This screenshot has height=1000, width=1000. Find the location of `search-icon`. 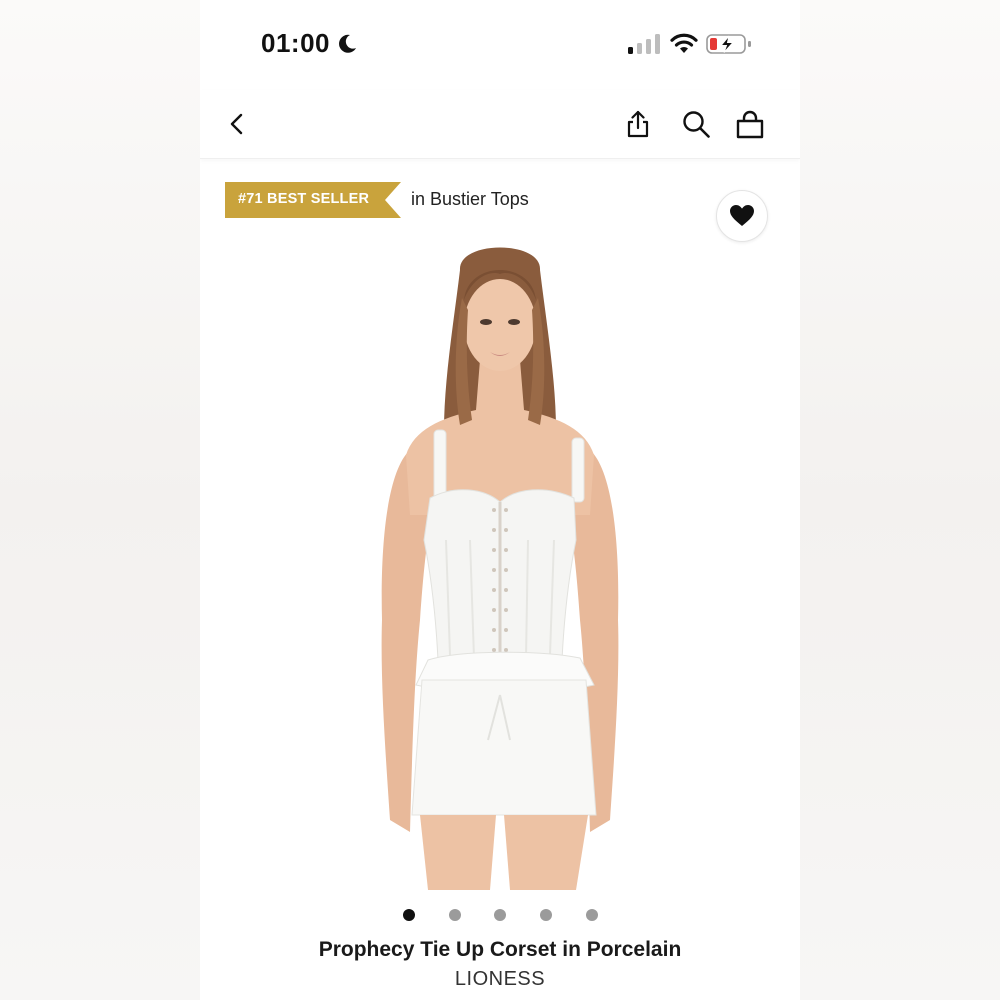

search-icon is located at coordinates (696, 124).